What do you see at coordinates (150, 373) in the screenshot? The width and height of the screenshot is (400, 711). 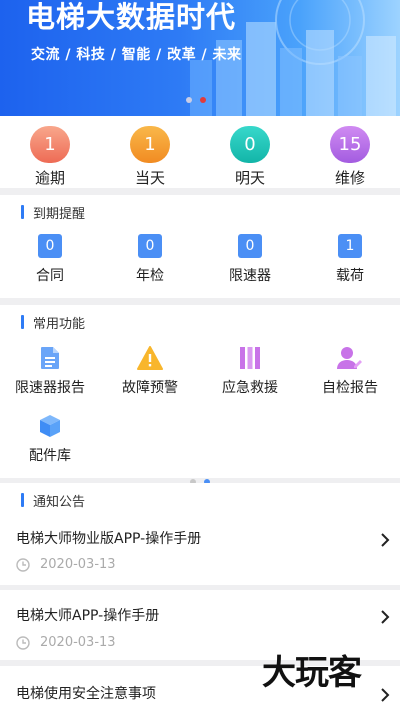 I see `function-fault-warning: 故障预警` at bounding box center [150, 373].